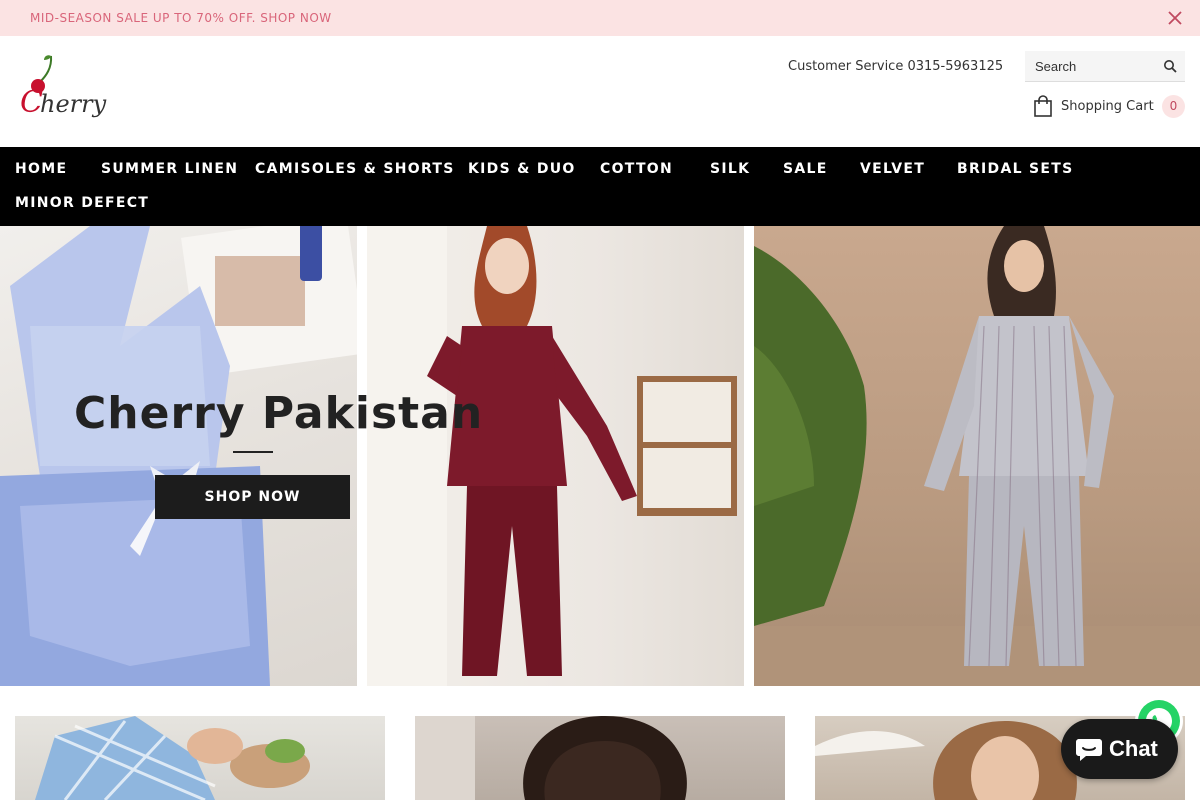  What do you see at coordinates (1133, 748) in the screenshot?
I see `chat-label: Chat` at bounding box center [1133, 748].